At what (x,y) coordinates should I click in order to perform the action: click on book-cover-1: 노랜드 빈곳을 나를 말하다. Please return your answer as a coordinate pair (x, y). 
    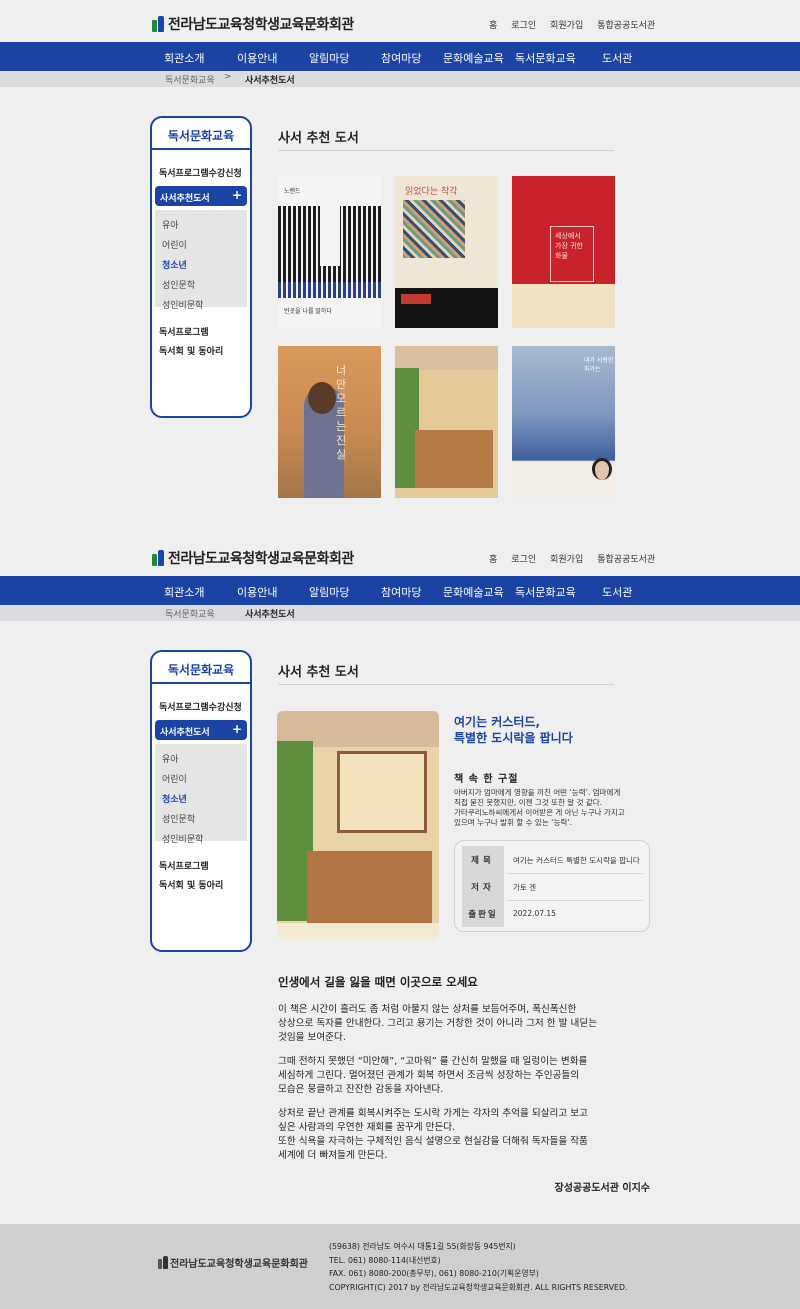
    Looking at the image, I should click on (329, 252).